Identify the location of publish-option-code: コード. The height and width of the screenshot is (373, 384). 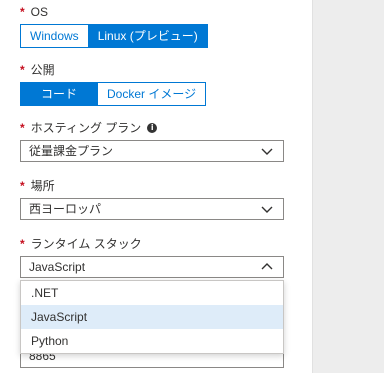
(59, 94).